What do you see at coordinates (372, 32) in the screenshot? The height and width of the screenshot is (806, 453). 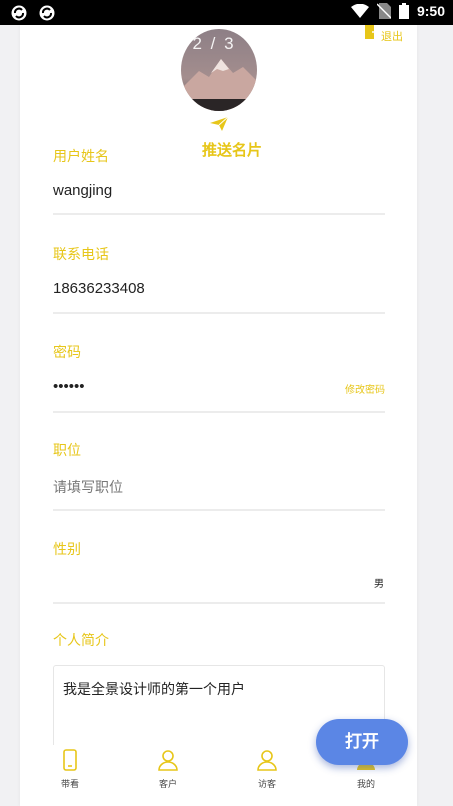 I see `logout-icon` at bounding box center [372, 32].